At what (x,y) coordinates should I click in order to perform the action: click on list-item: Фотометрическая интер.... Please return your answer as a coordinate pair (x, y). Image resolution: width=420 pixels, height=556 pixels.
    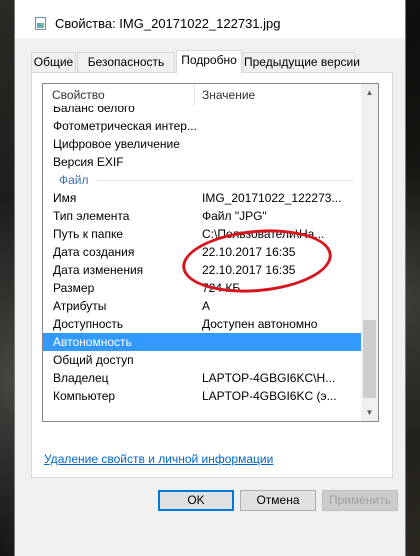
    Looking at the image, I should click on (202, 126).